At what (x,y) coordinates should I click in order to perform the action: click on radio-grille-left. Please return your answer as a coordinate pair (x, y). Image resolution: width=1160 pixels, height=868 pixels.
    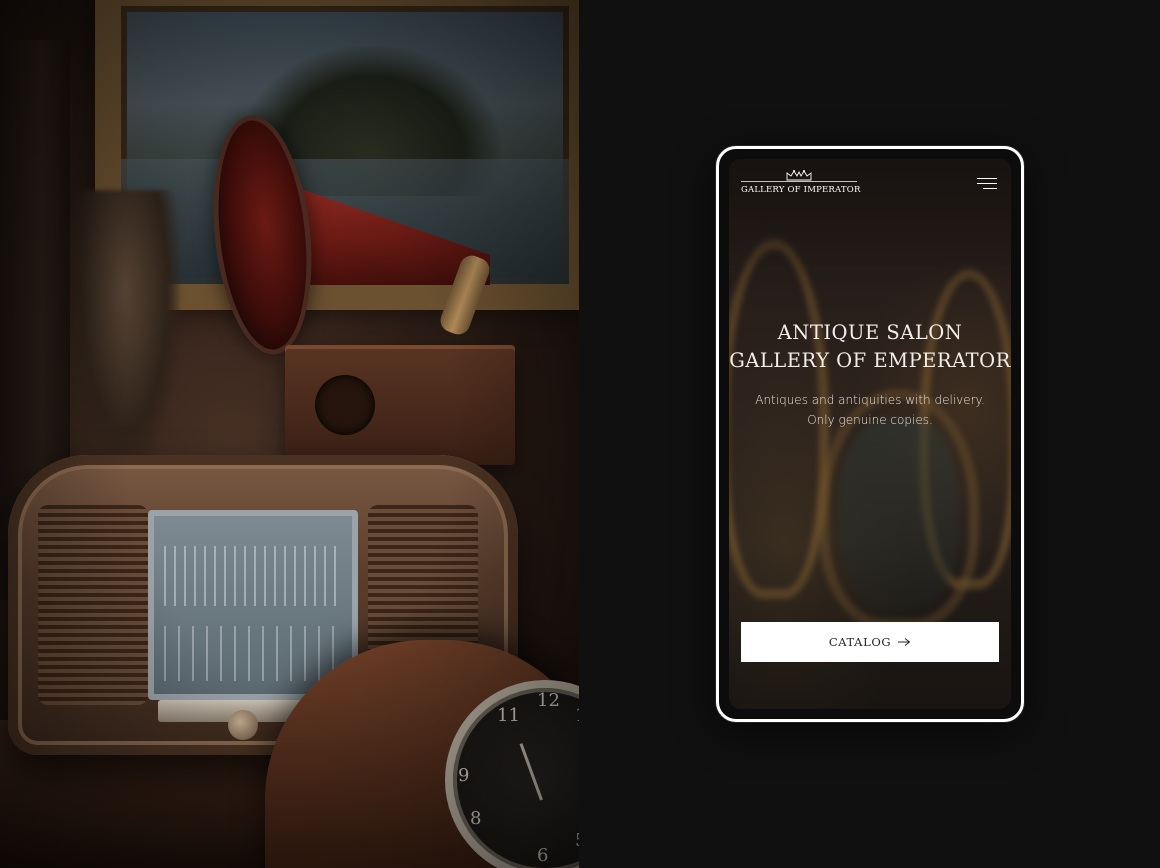
    Looking at the image, I should click on (93, 605).